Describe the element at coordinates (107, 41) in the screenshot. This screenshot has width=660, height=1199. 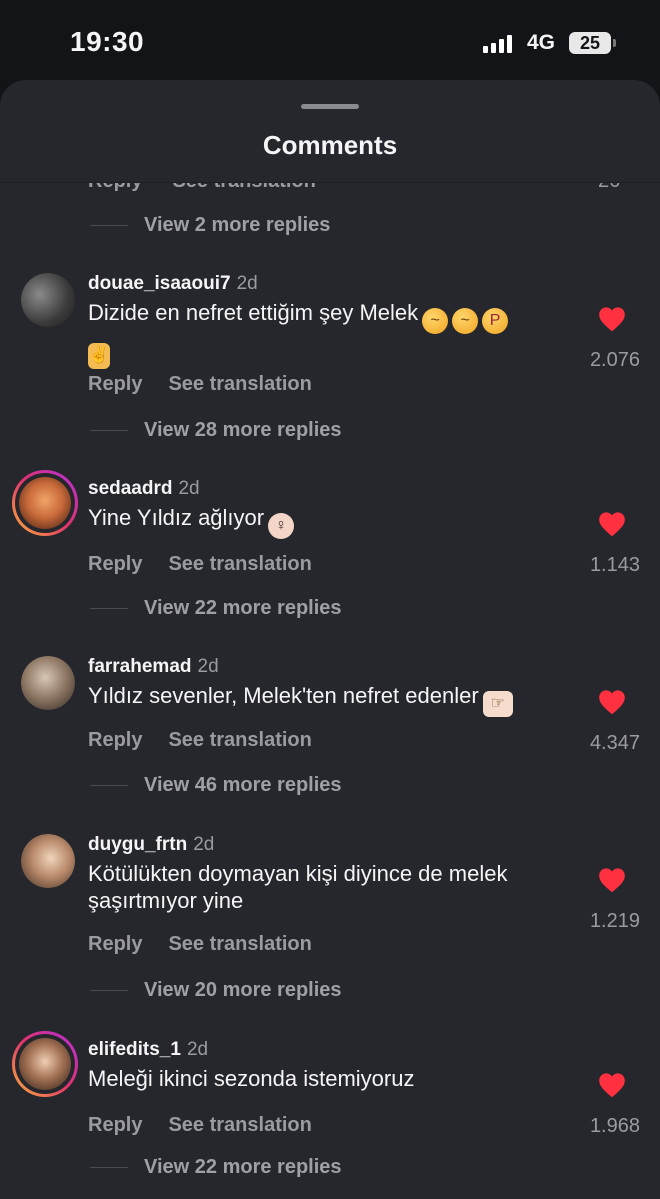
I see `status-time: 19:30` at that location.